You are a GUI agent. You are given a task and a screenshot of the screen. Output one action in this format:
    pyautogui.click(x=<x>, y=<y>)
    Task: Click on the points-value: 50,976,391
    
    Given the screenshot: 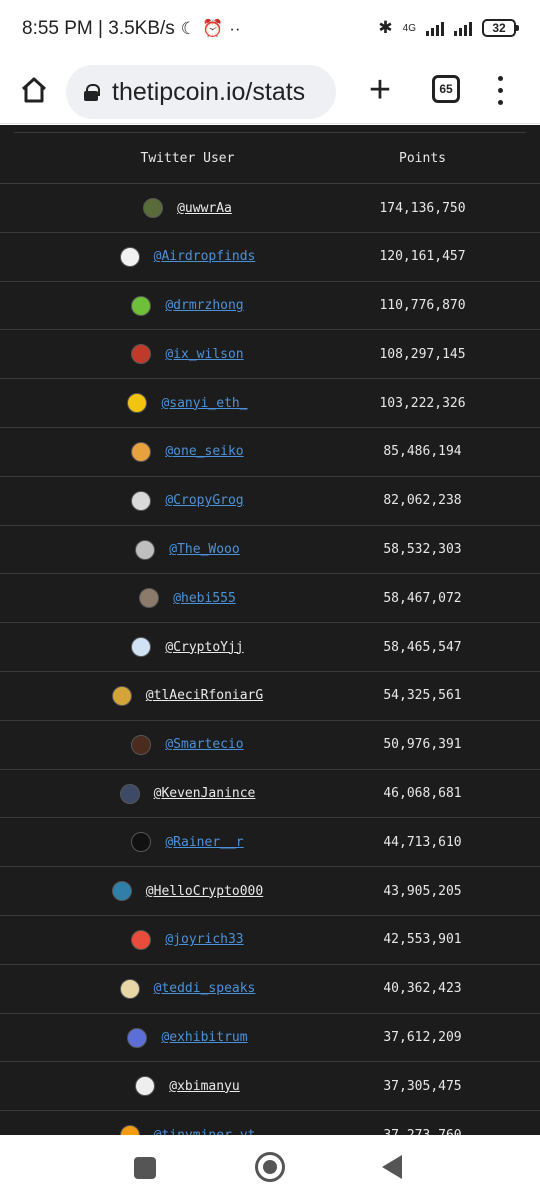 What is the action you would take?
    pyautogui.click(x=422, y=745)
    